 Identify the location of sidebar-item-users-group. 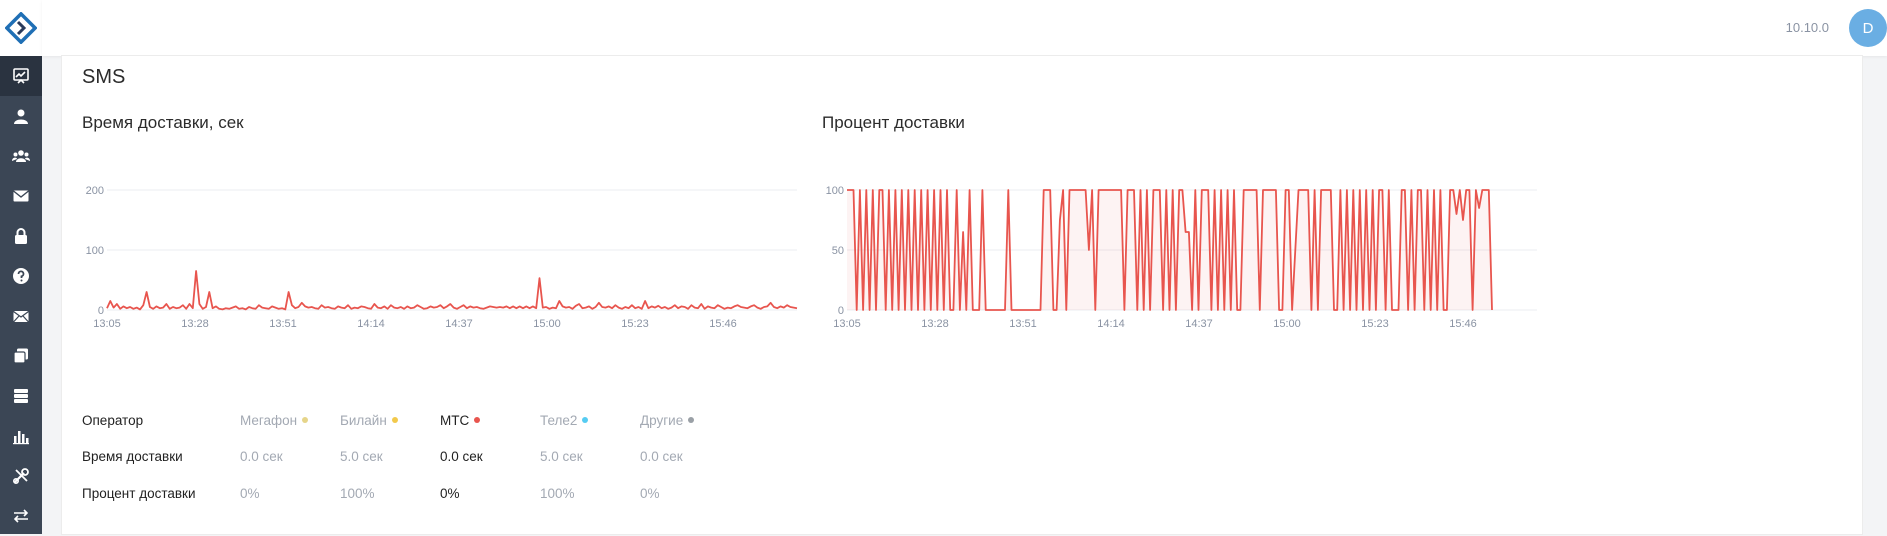
(21, 156).